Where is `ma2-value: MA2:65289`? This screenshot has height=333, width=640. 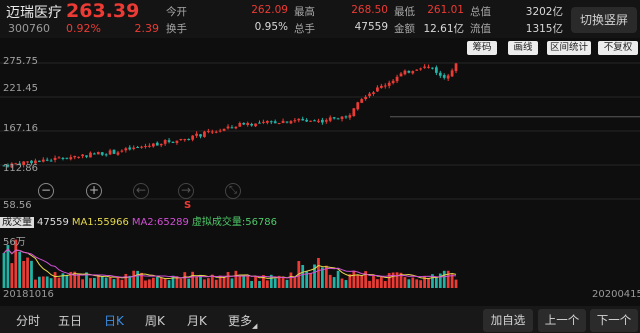 ma2-value: MA2:65289 is located at coordinates (160, 222).